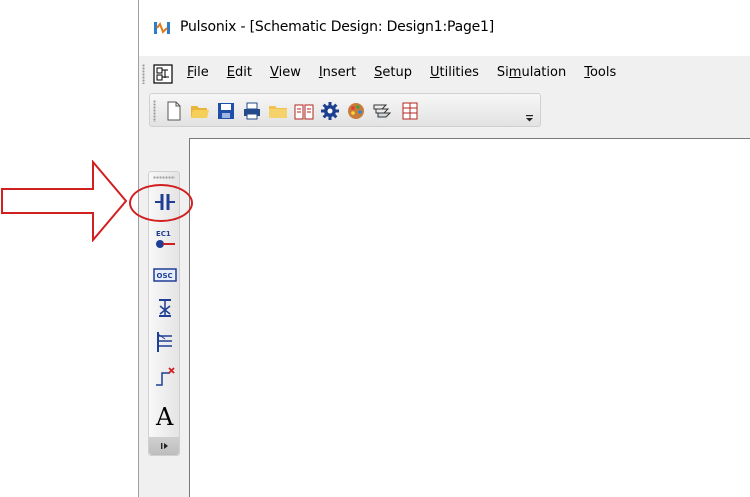 The height and width of the screenshot is (497, 750). What do you see at coordinates (345, 110) in the screenshot?
I see `standard-toolbar` at bounding box center [345, 110].